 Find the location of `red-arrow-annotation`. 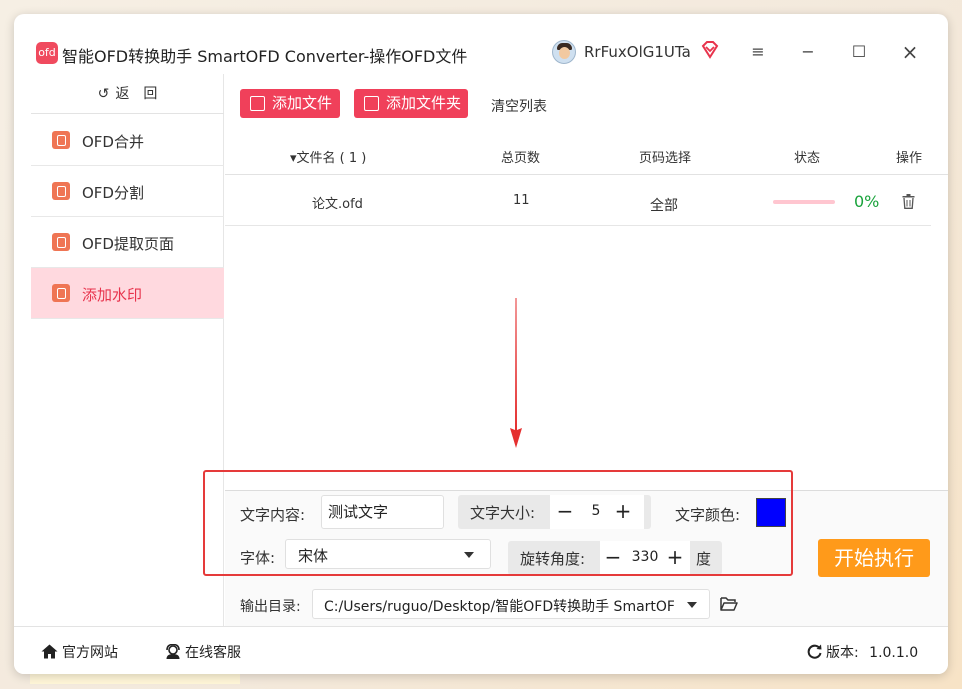

red-arrow-annotation is located at coordinates (516, 373).